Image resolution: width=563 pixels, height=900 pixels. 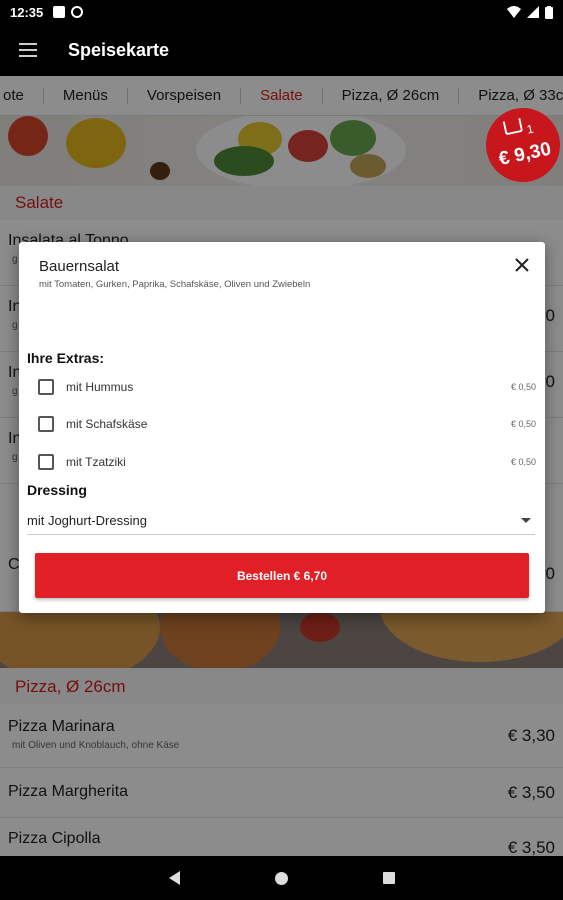 What do you see at coordinates (66, 358) in the screenshot?
I see `extras-heading: Ihre Extras:` at bounding box center [66, 358].